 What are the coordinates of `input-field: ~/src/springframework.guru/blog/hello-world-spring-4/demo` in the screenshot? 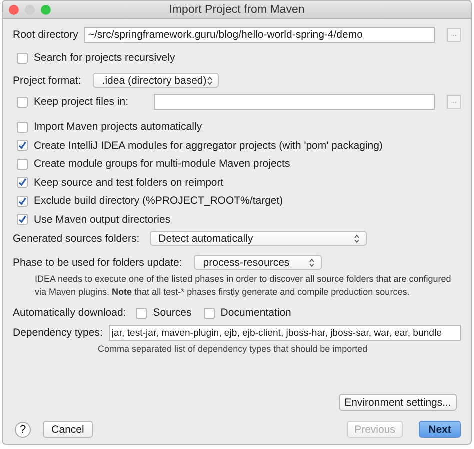 It's located at (259, 35).